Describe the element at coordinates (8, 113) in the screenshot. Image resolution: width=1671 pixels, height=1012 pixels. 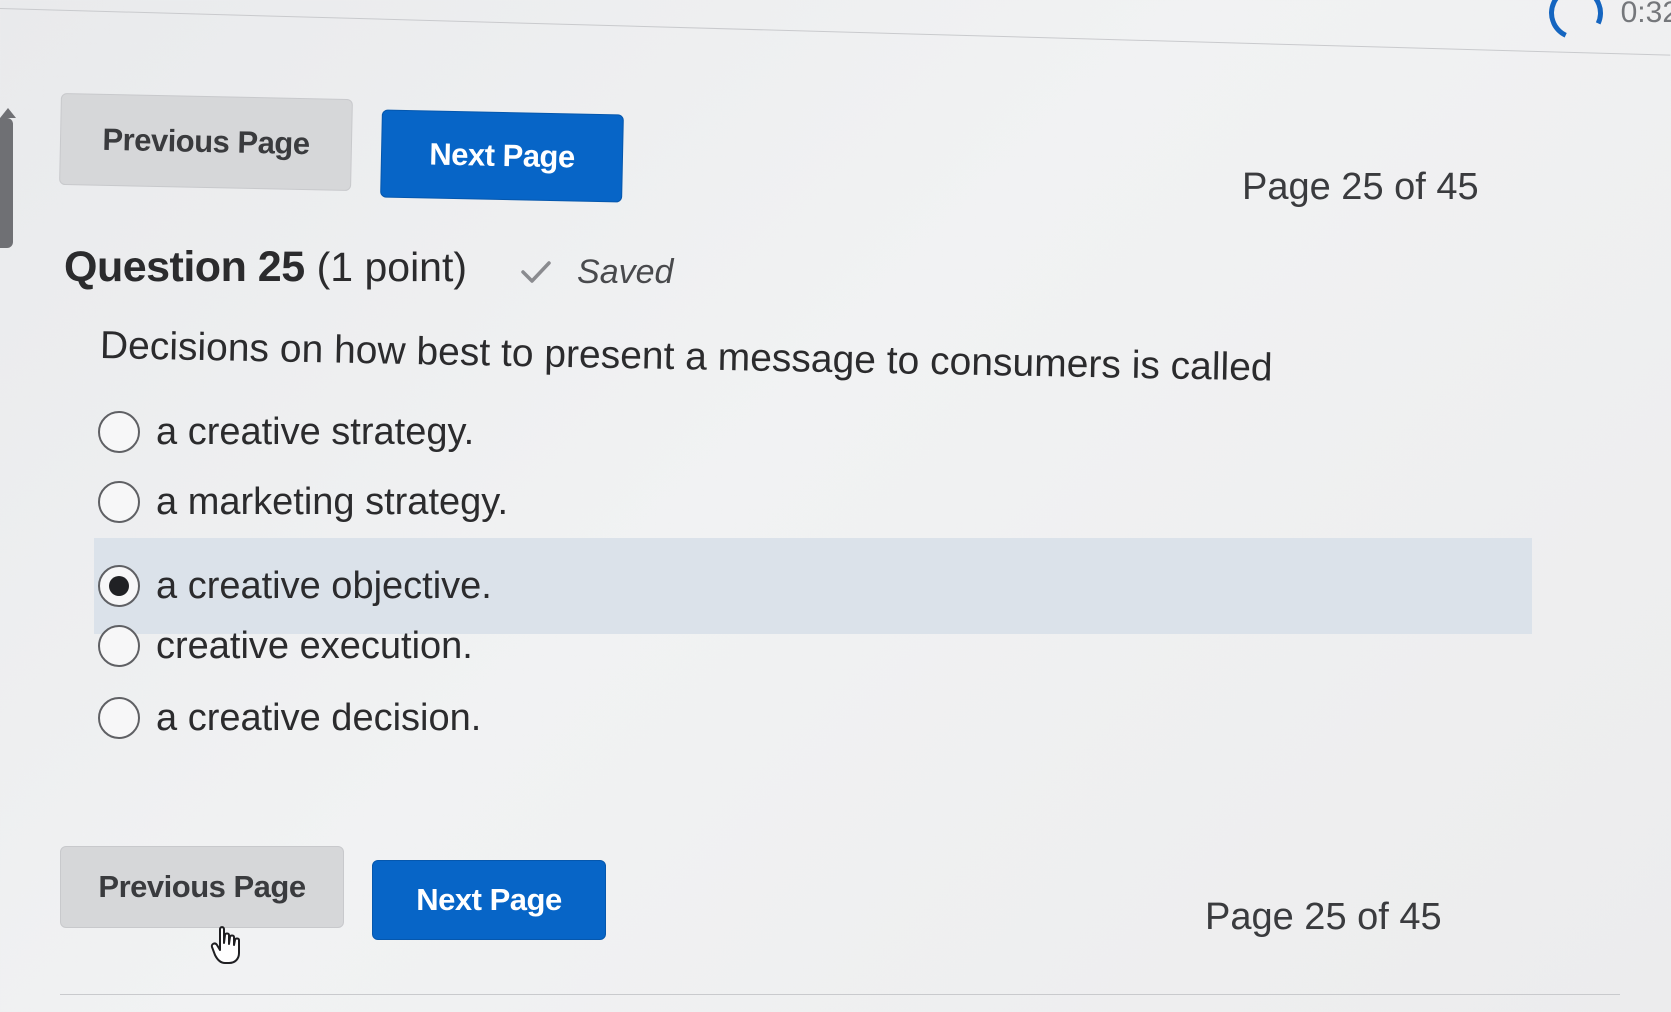
I see `scroll-up-arrow-icon` at that location.